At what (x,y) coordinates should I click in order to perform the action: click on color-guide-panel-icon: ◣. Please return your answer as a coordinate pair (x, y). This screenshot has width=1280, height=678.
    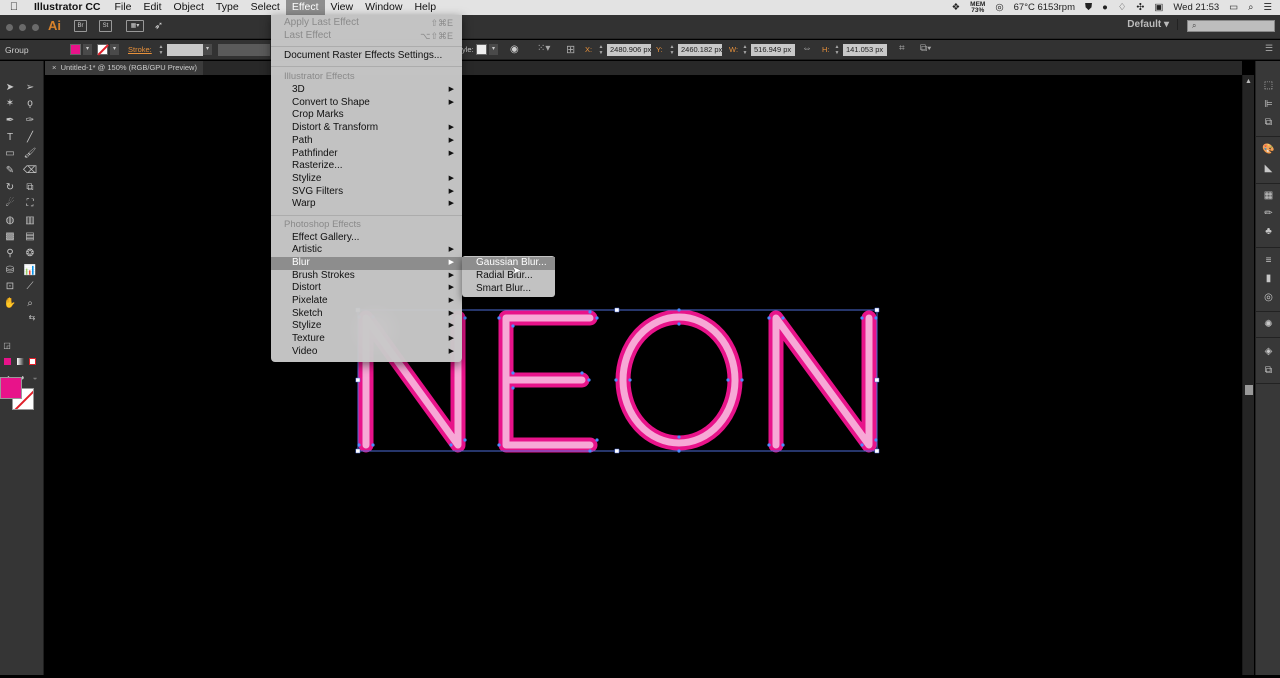
    Looking at the image, I should click on (1268, 168).